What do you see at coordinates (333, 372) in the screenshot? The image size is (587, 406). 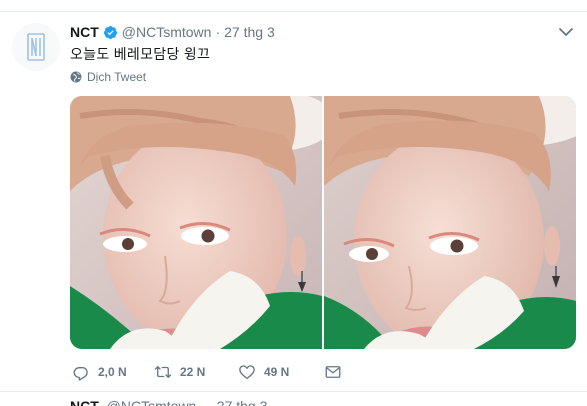 I see `mail-icon` at bounding box center [333, 372].